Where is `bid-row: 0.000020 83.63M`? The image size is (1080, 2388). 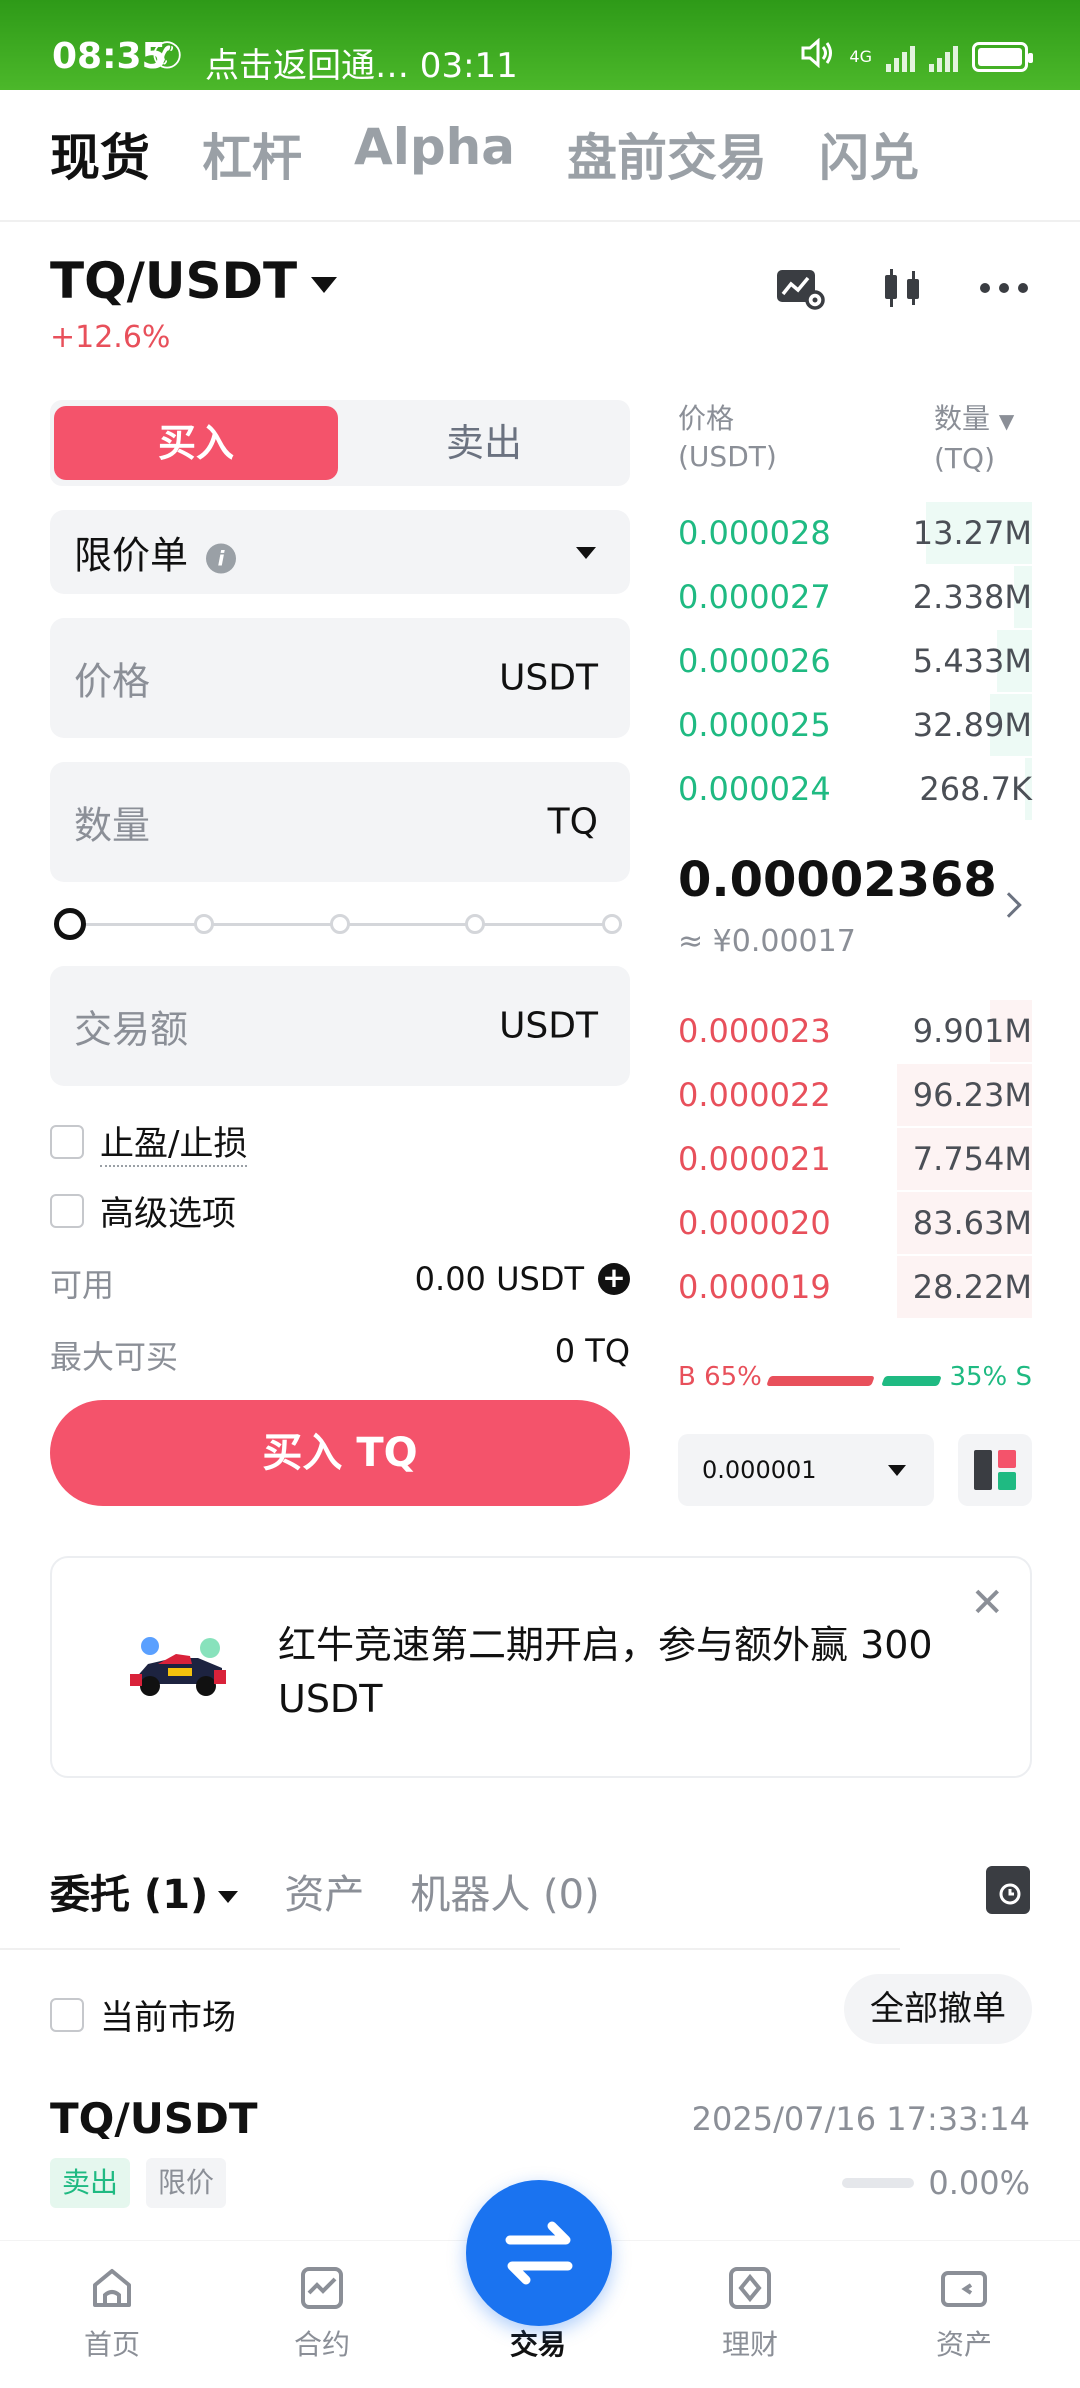
bid-row: 0.000020 83.63M is located at coordinates (855, 1223).